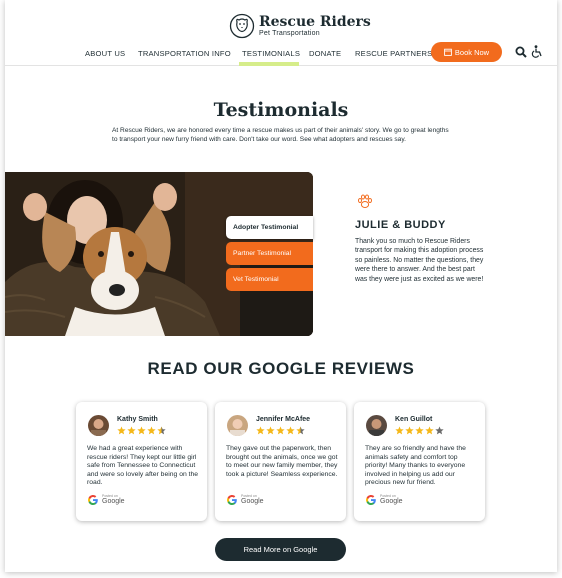 The image size is (562, 578). What do you see at coordinates (414, 419) in the screenshot?
I see `reviewer-name: Ken Guillot` at bounding box center [414, 419].